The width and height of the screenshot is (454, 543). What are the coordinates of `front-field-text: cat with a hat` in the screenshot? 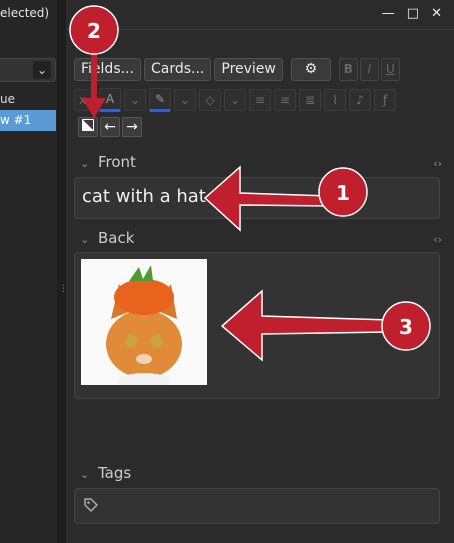 It's located at (257, 196).